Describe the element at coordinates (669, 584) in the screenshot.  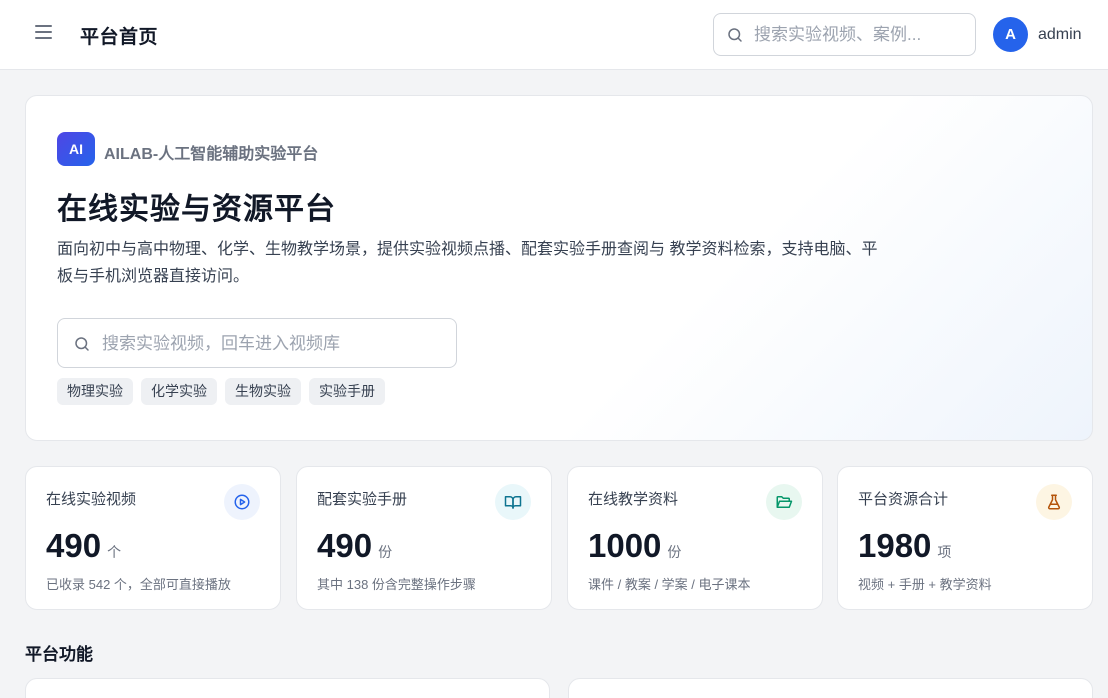
I see `stat-note: 课件 / 教案 / 学案 / 电子课本` at that location.